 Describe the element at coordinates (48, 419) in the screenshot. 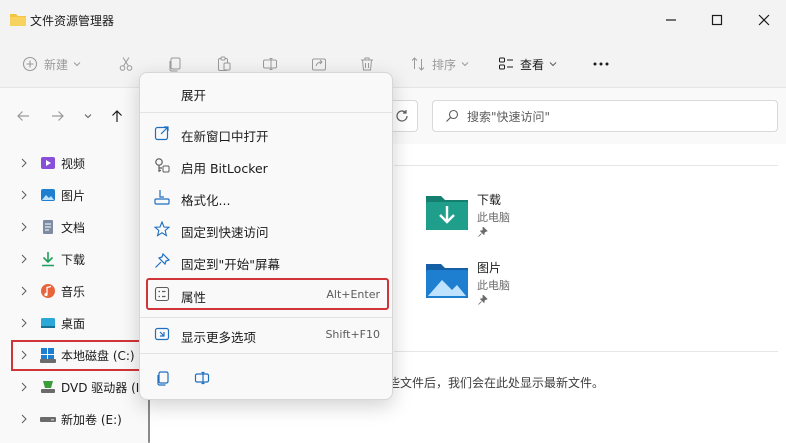

I see `volume-drive-icon` at that location.